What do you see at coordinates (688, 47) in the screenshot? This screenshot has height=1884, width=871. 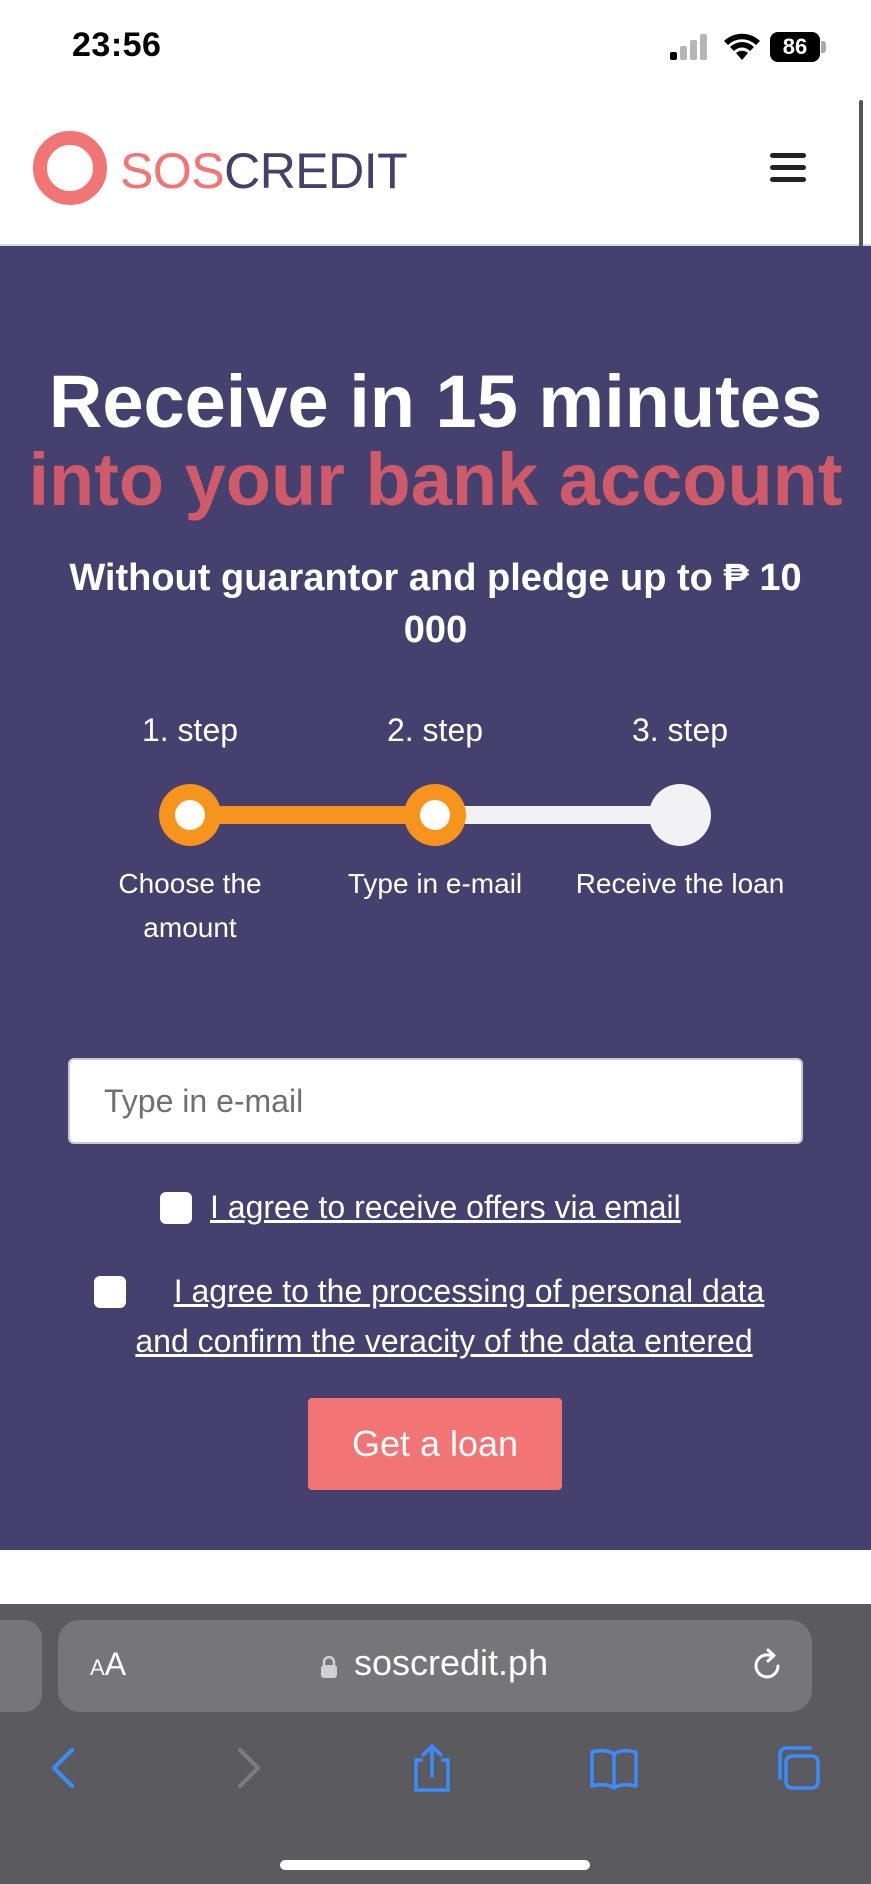 I see `cellular-signal-icon` at bounding box center [688, 47].